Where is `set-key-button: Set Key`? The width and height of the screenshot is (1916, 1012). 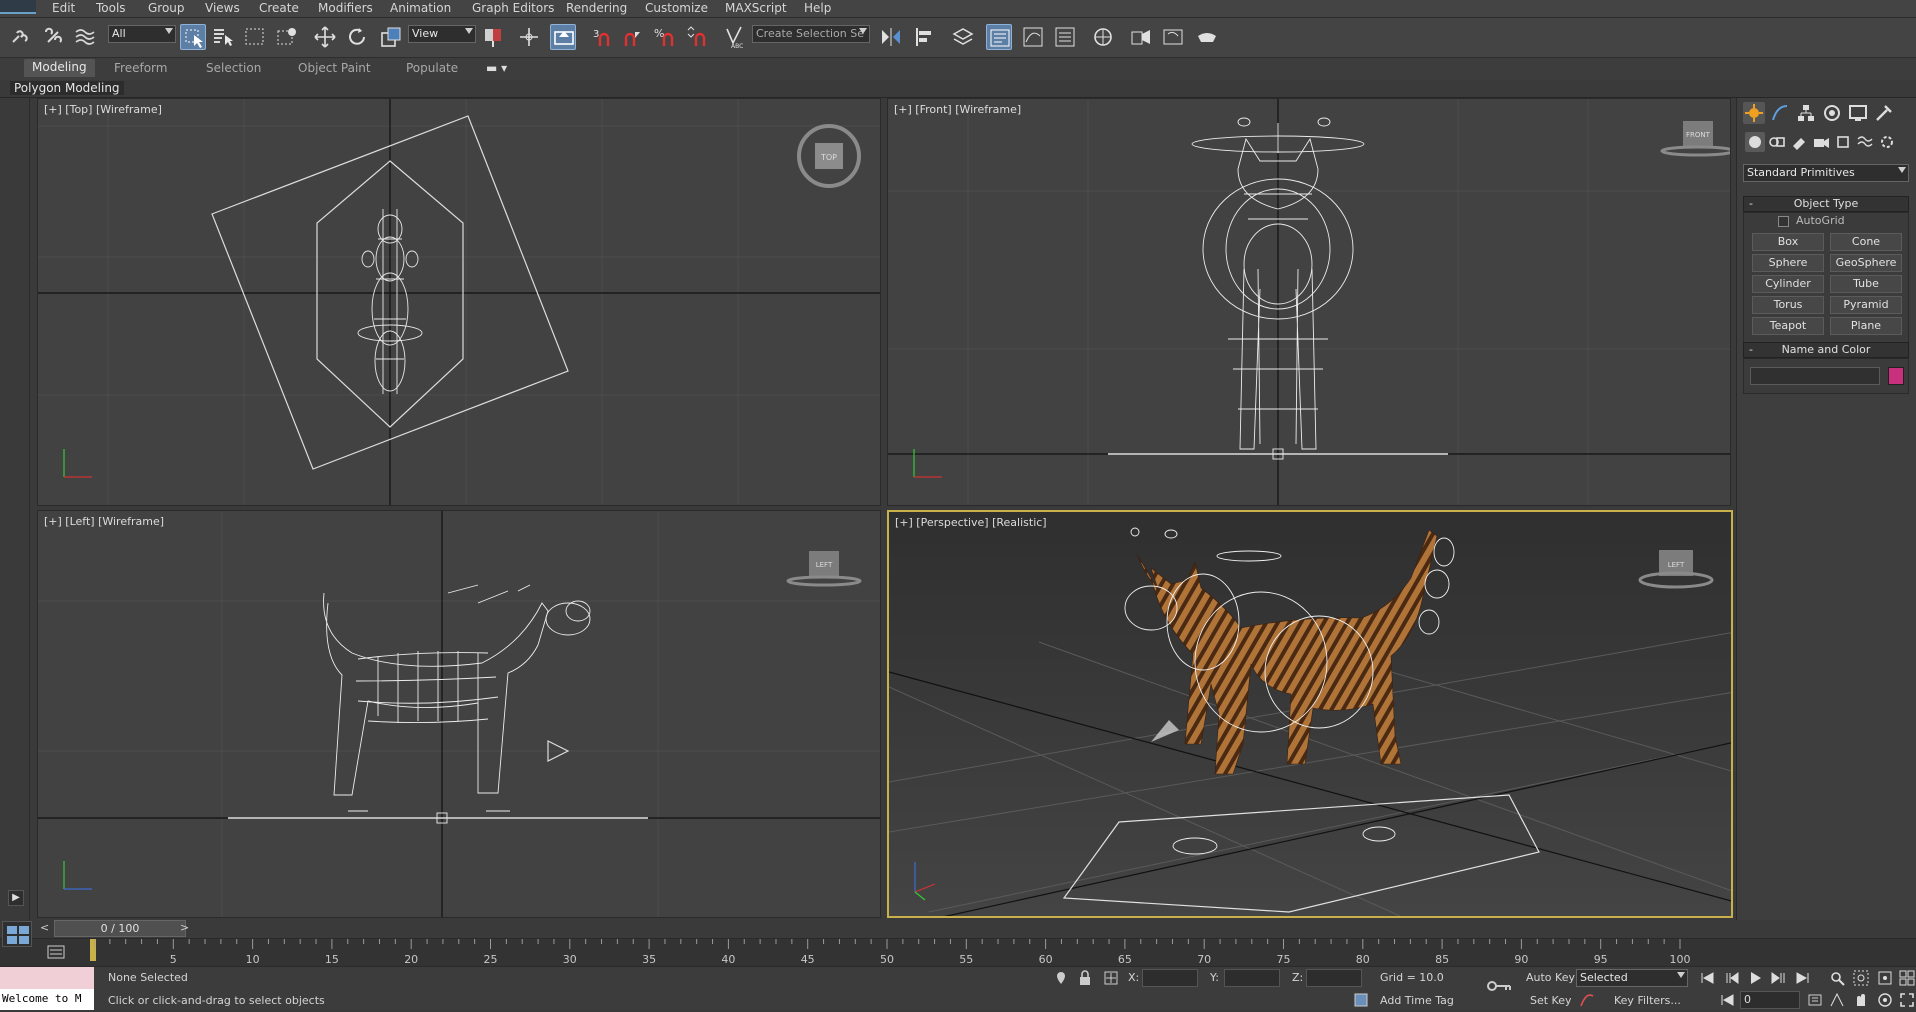
set-key-button: Set Key is located at coordinates (1551, 1000).